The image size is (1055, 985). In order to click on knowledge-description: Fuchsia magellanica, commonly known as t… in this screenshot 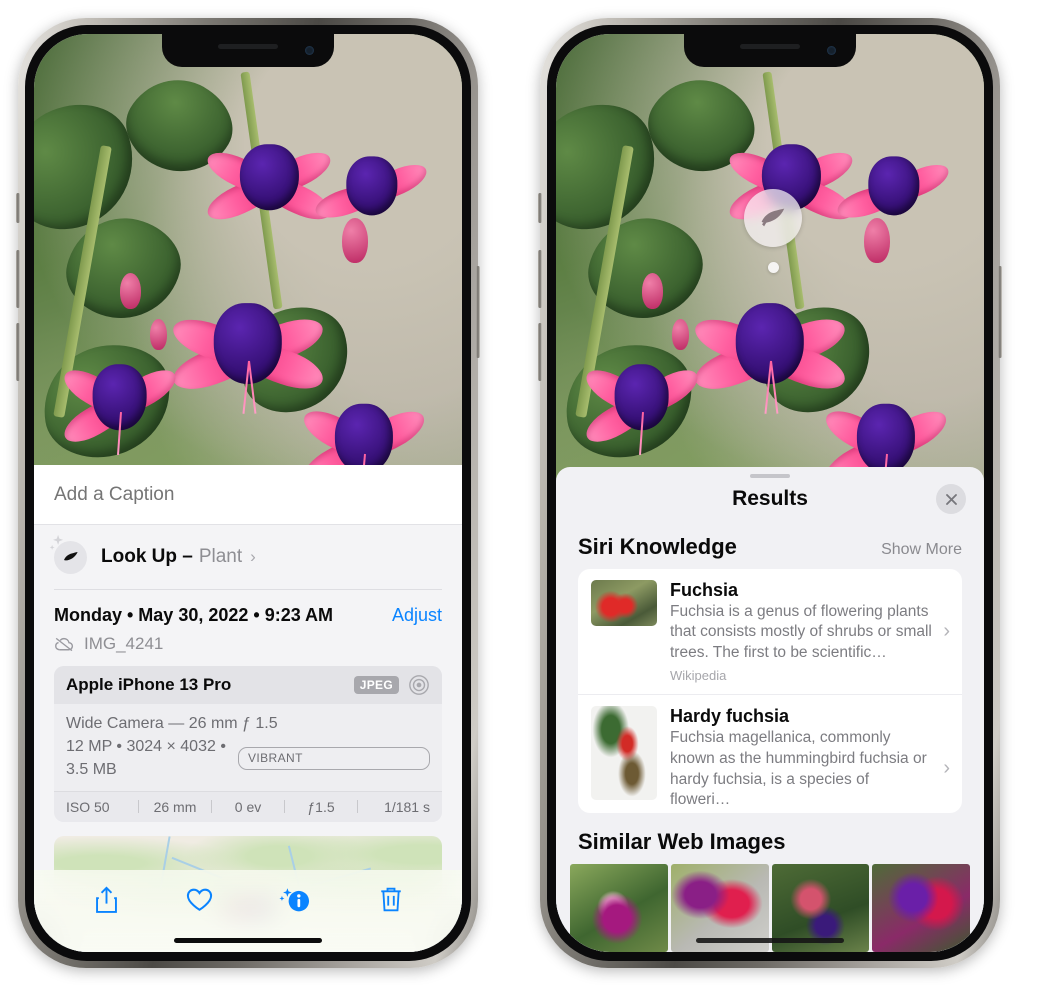, I will do `click(798, 769)`.